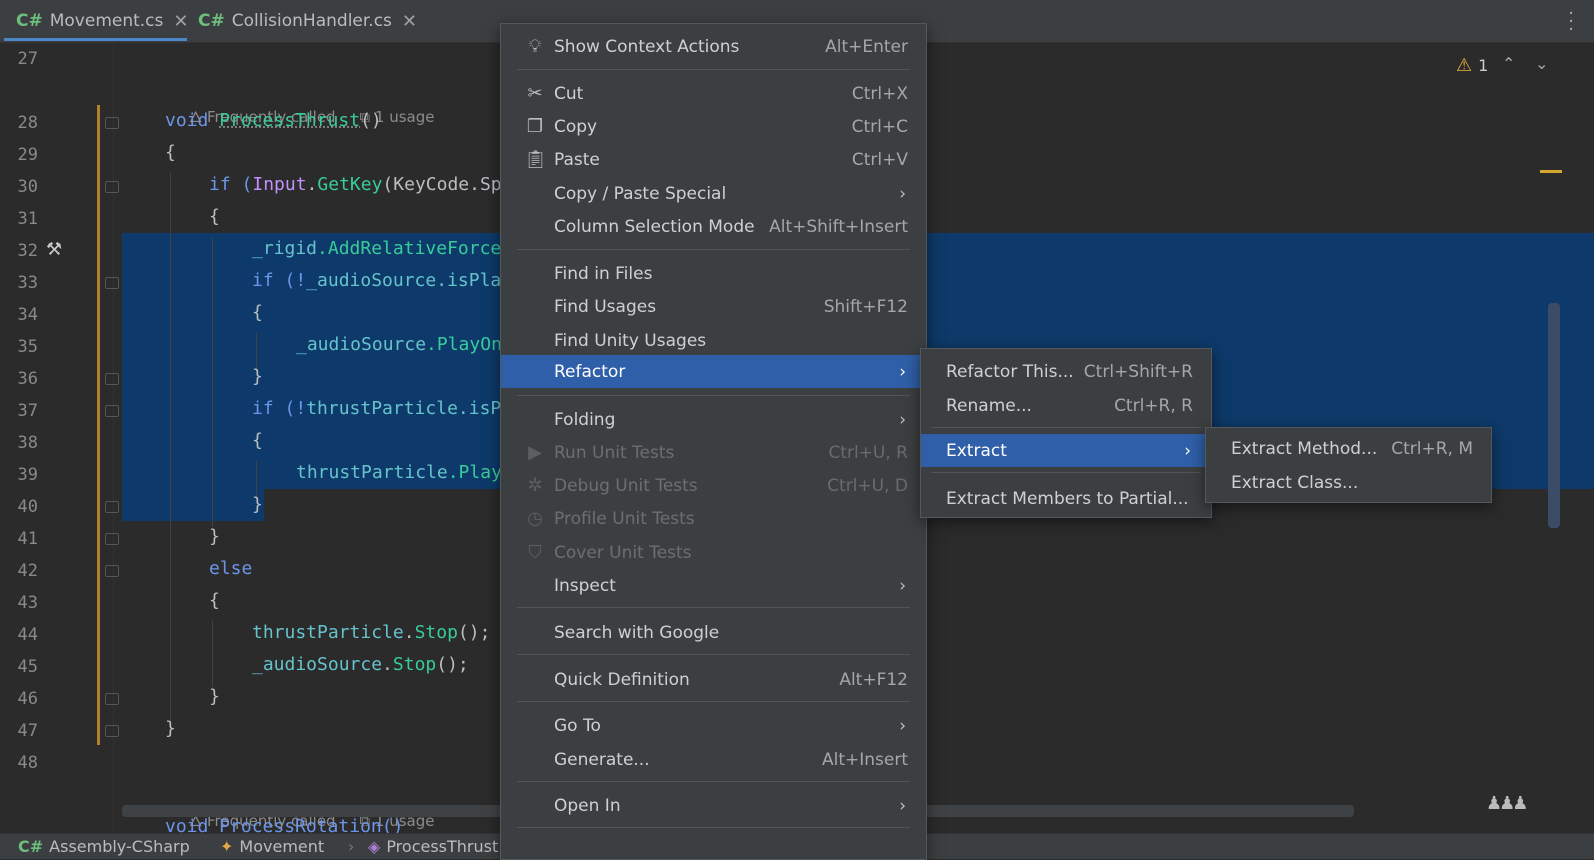 Image resolution: width=1594 pixels, height=860 pixels. What do you see at coordinates (535, 46) in the screenshot?
I see `bulb-icon: 💡︎` at bounding box center [535, 46].